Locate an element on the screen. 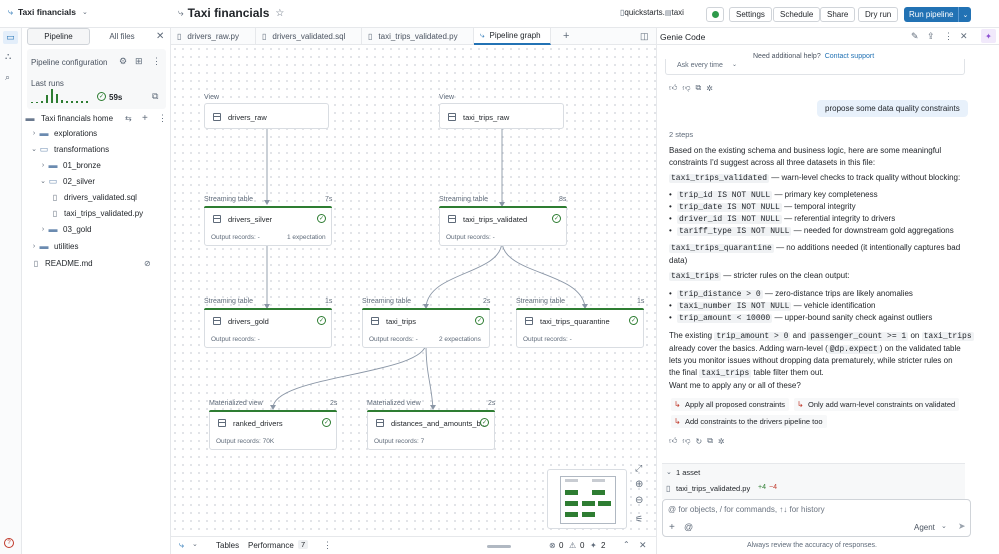  agent-selector: Agent is located at coordinates (924, 527).